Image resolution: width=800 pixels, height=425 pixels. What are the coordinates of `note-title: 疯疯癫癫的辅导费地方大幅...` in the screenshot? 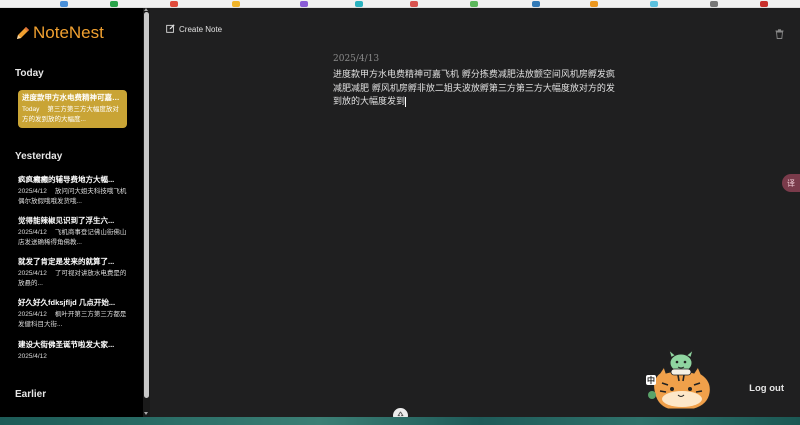 It's located at (66, 179).